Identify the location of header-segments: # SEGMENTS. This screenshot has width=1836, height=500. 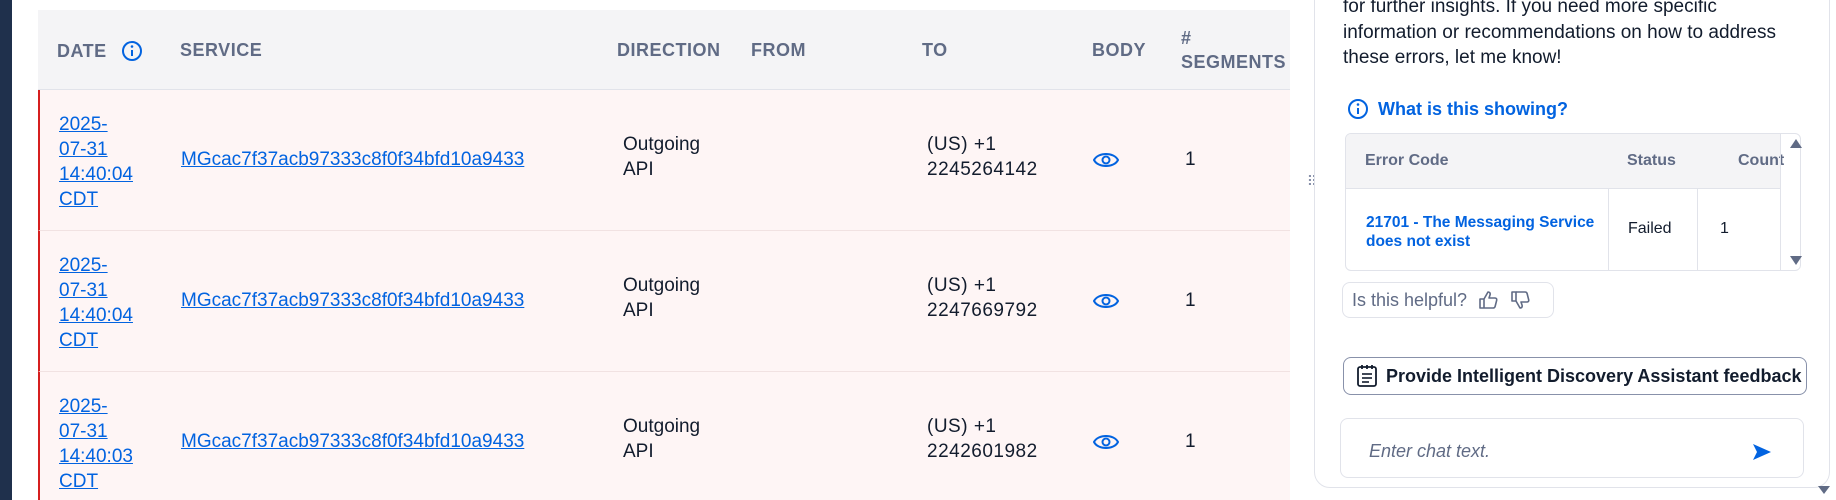
(1233, 50).